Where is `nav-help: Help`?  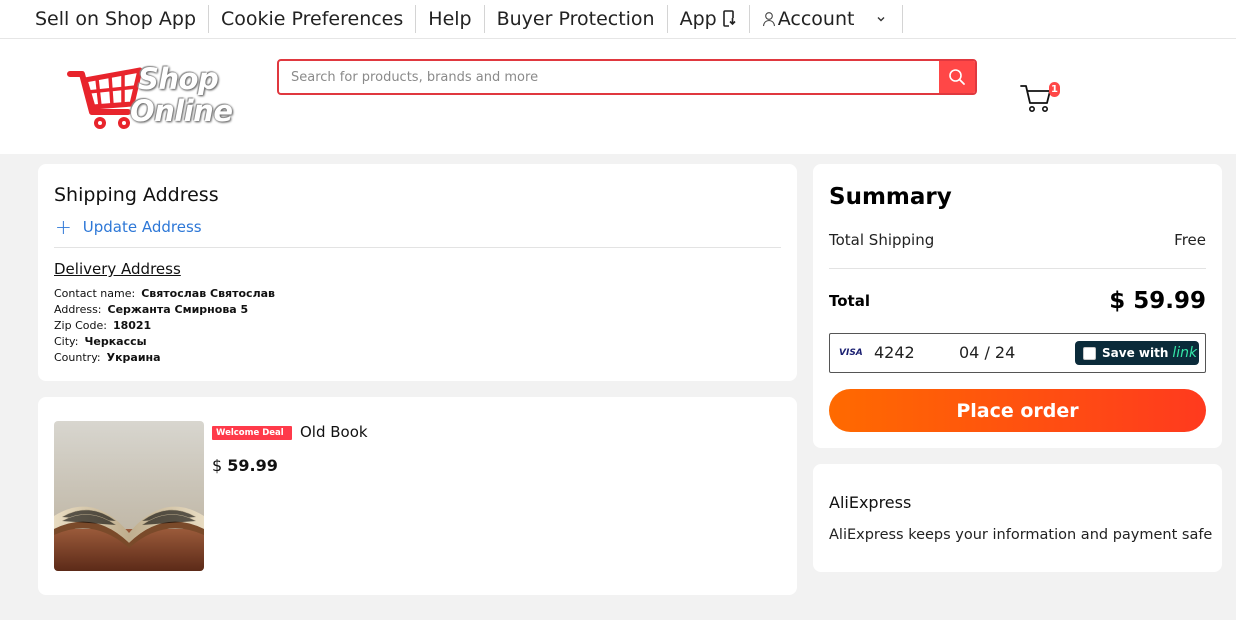
nav-help: Help is located at coordinates (450, 19).